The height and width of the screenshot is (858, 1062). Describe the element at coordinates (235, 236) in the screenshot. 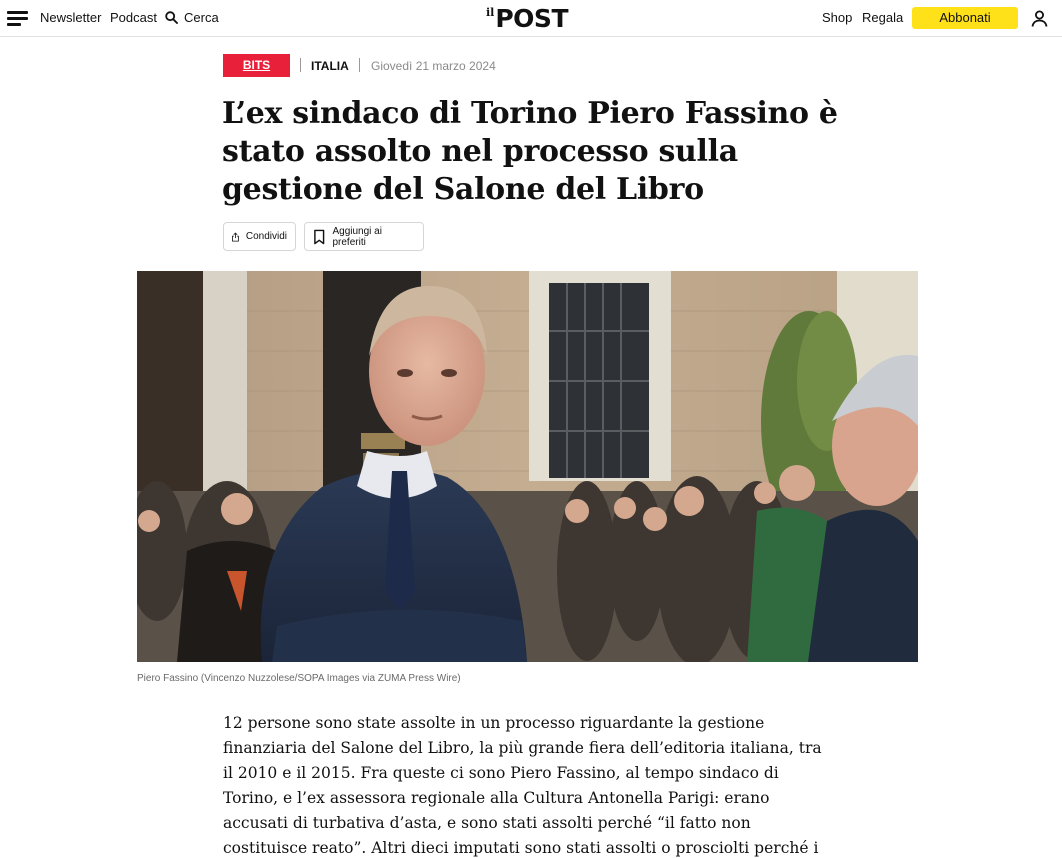

I see `share-icon` at that location.